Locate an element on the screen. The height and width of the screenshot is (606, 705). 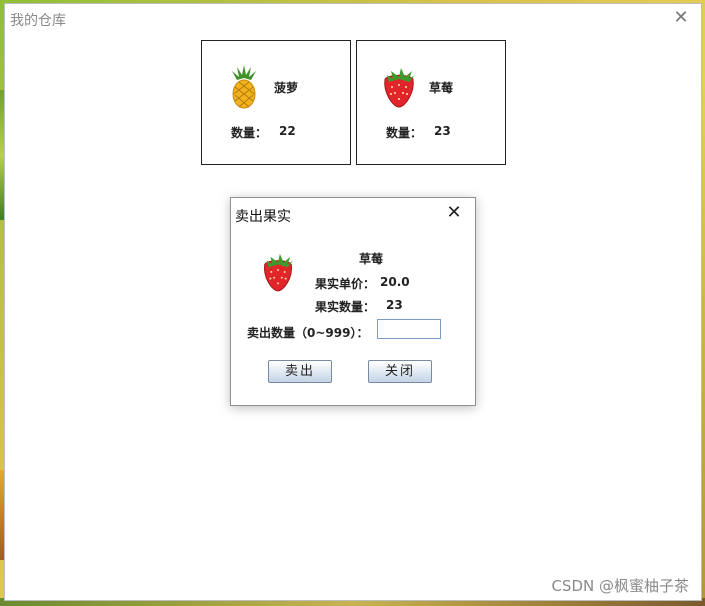
unit-price-value: 20.0 is located at coordinates (395, 282).